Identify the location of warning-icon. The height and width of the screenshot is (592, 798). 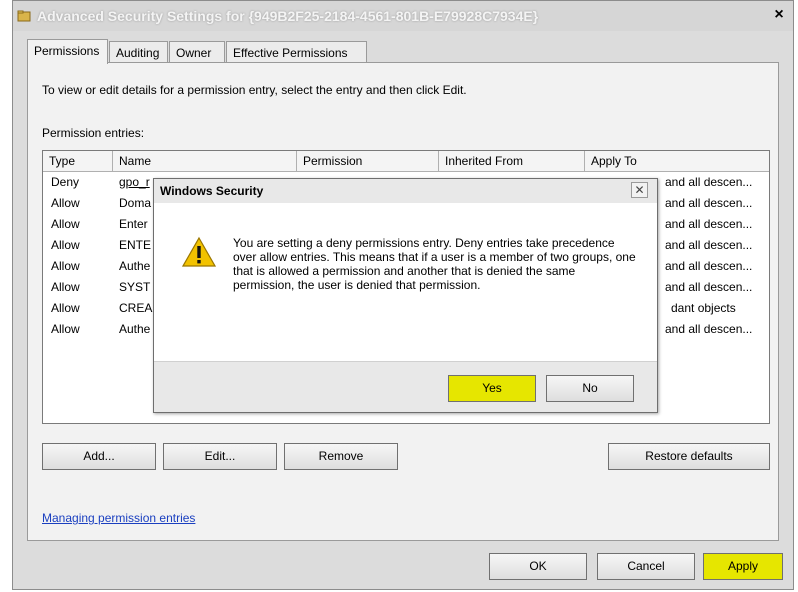
(199, 251).